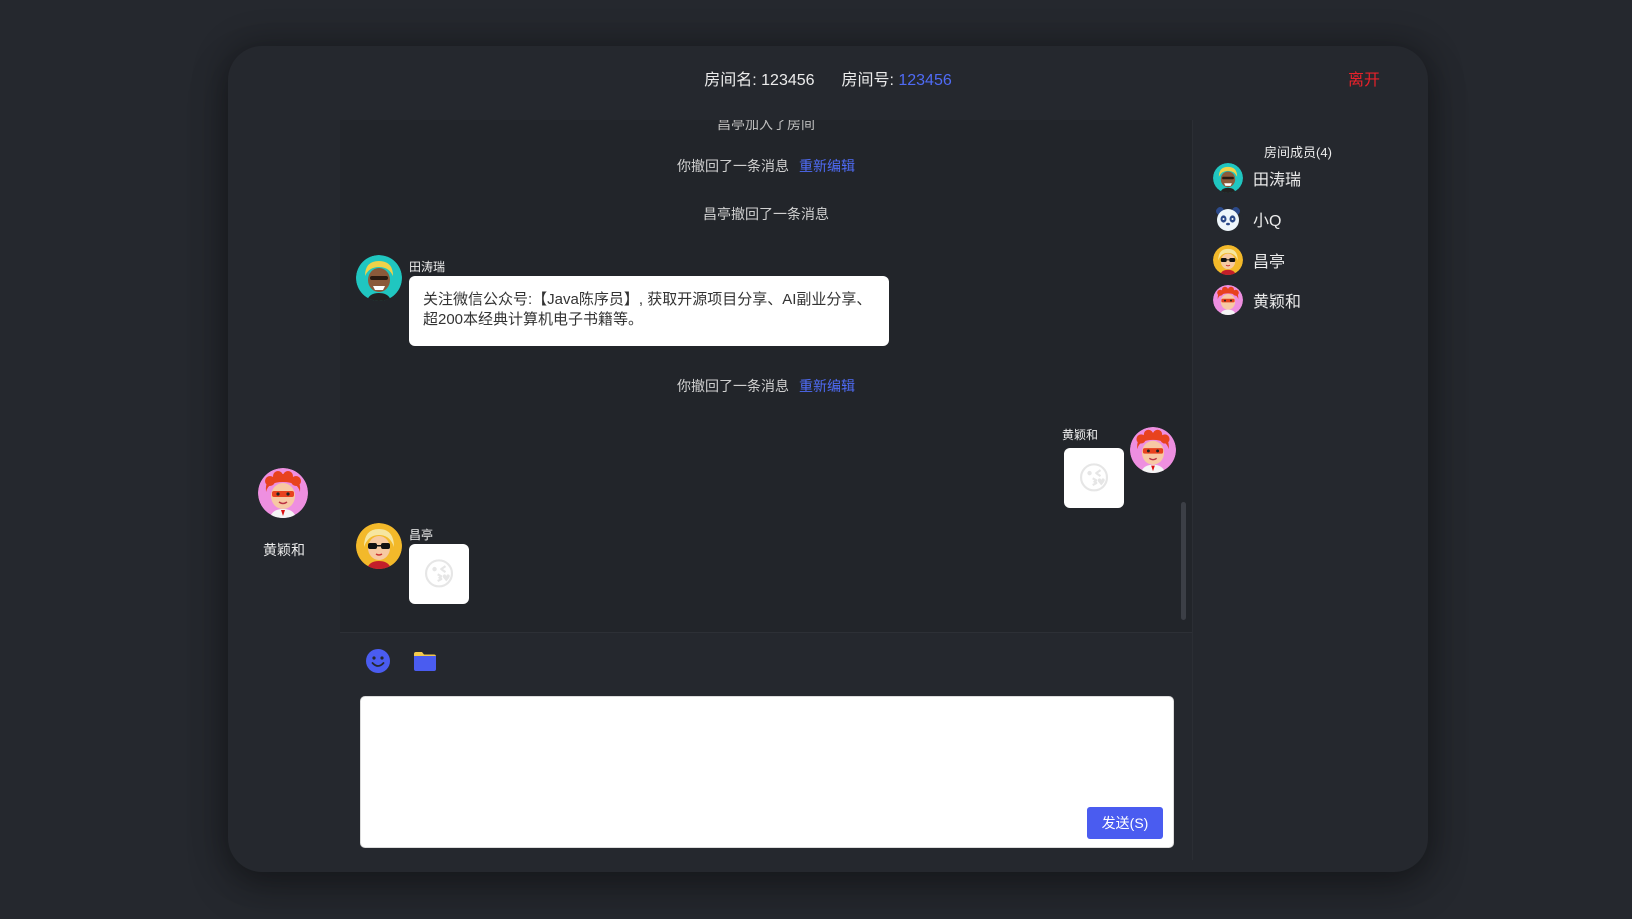  Describe the element at coordinates (1269, 262) in the screenshot. I see `member-name: 昌亭` at that location.